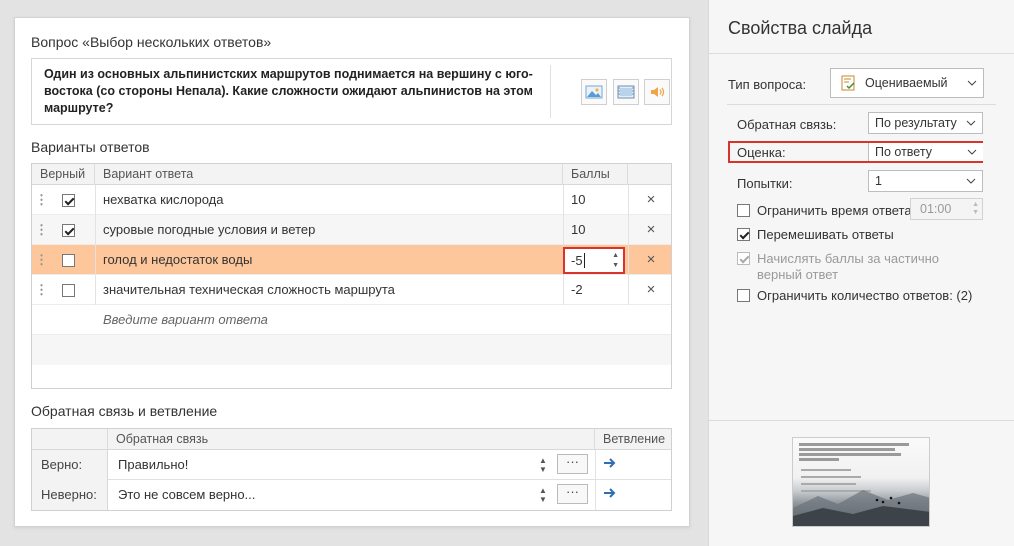  What do you see at coordinates (70, 465) in the screenshot?
I see `feedback-label: Верно:` at bounding box center [70, 465].